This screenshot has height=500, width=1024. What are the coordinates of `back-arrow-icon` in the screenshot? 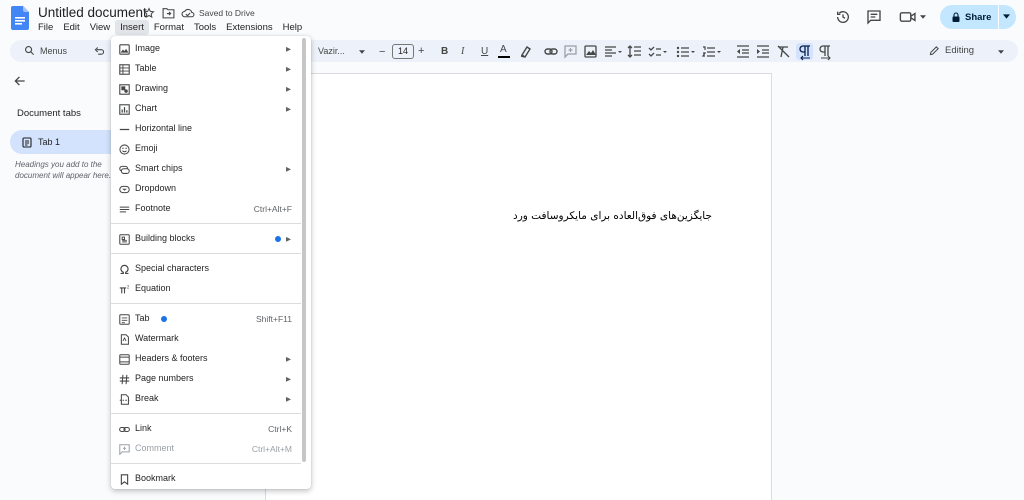 It's located at (20, 81).